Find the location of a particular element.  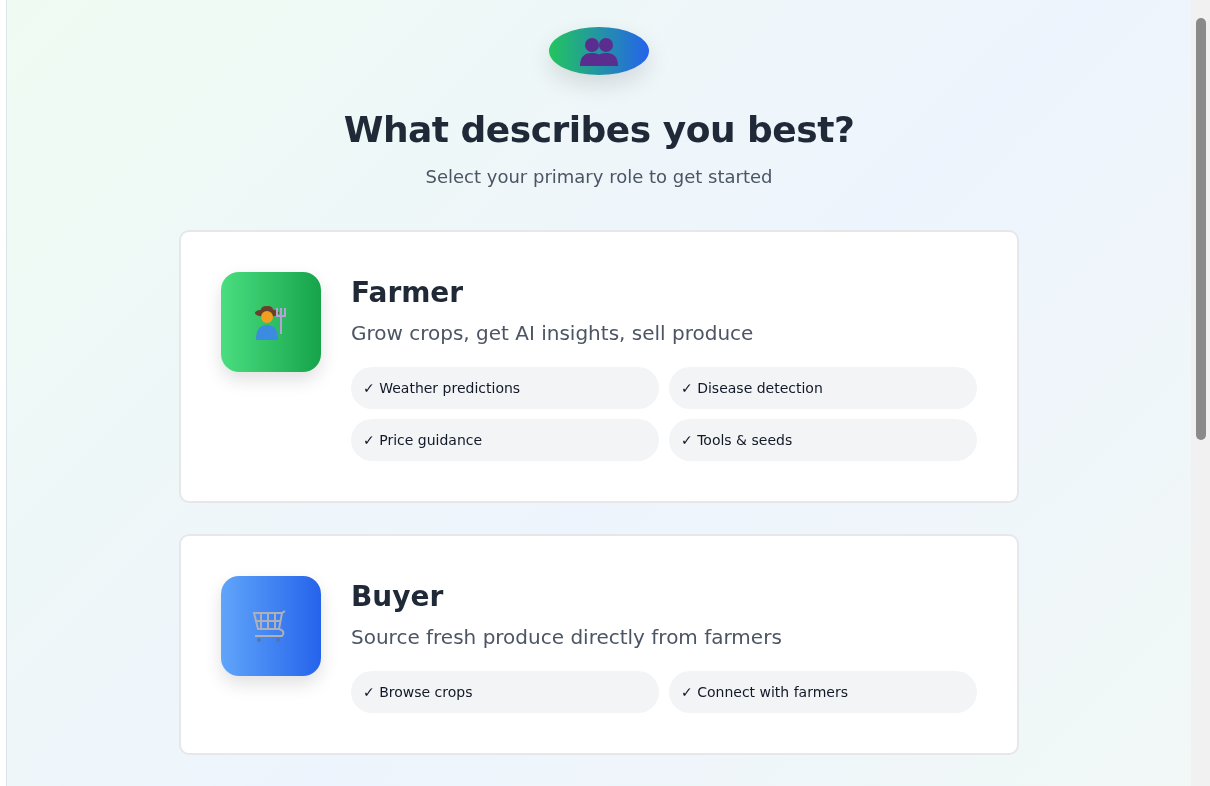

role-description: Source fresh produce directly from farmers is located at coordinates (567, 637).